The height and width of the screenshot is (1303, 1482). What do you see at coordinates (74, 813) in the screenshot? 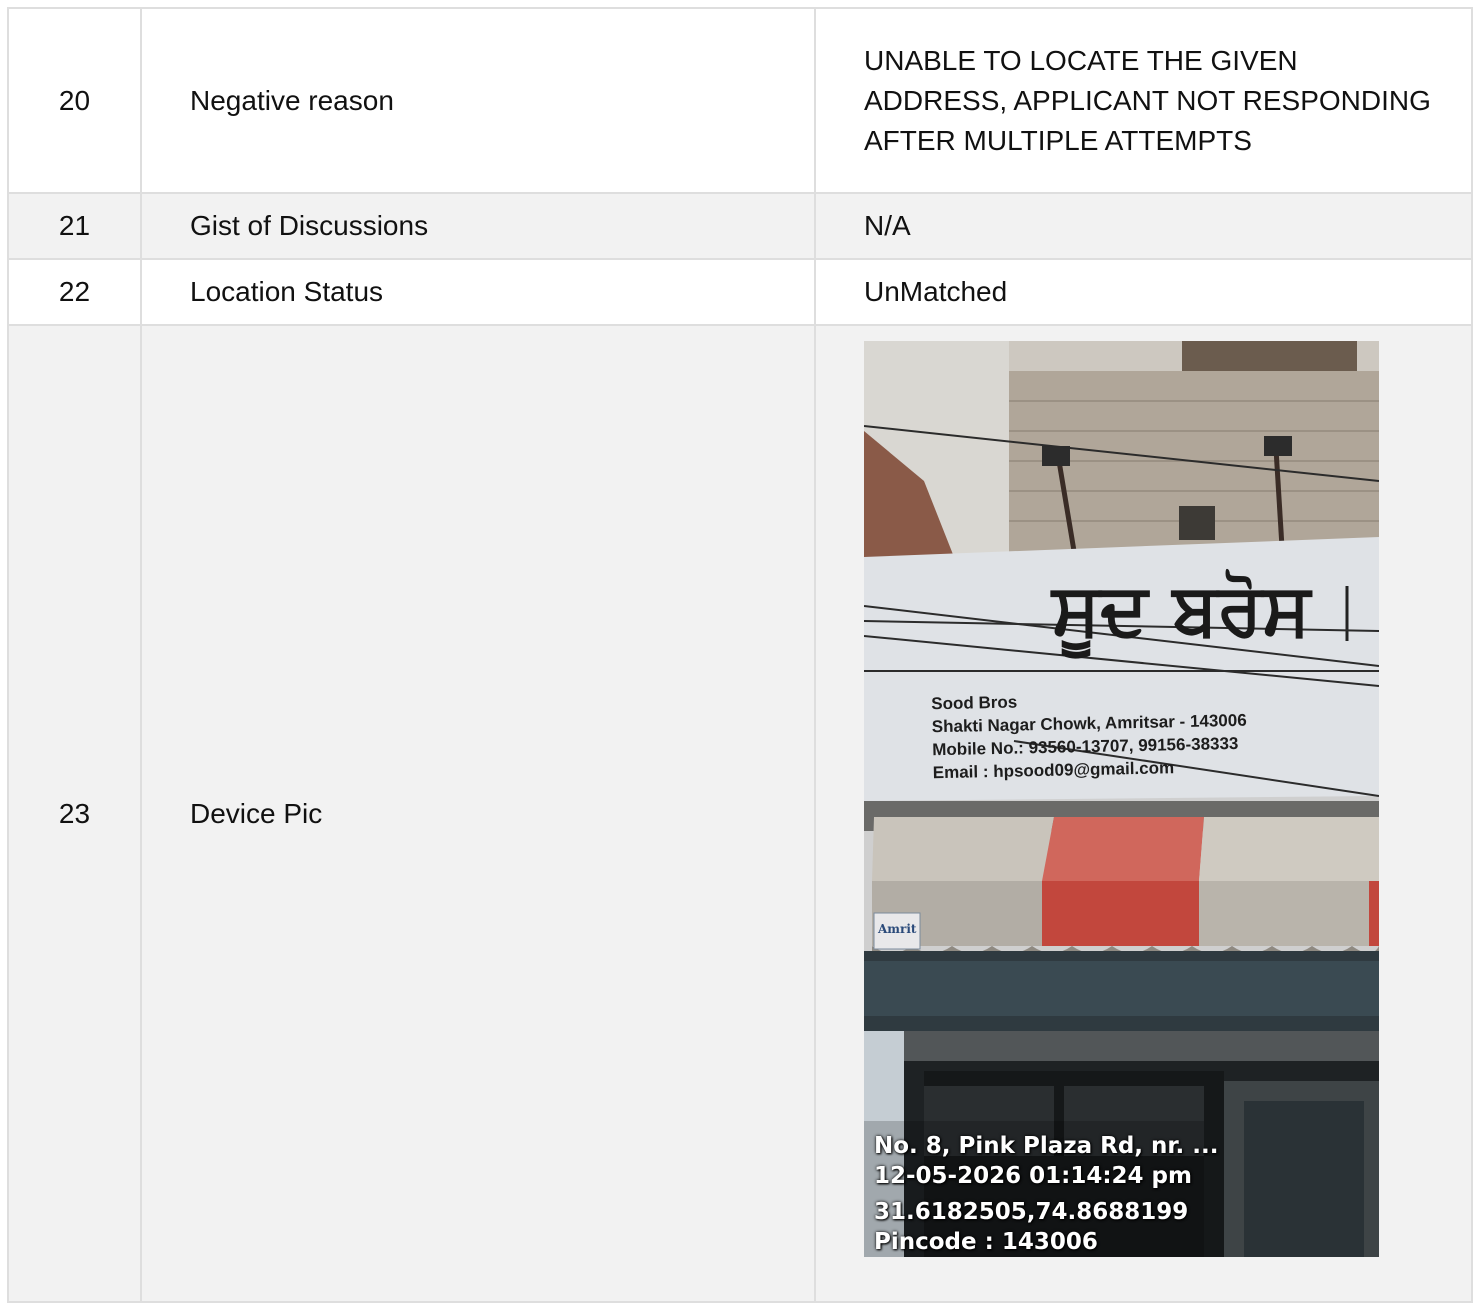
I see `row-number: 23` at bounding box center [74, 813].